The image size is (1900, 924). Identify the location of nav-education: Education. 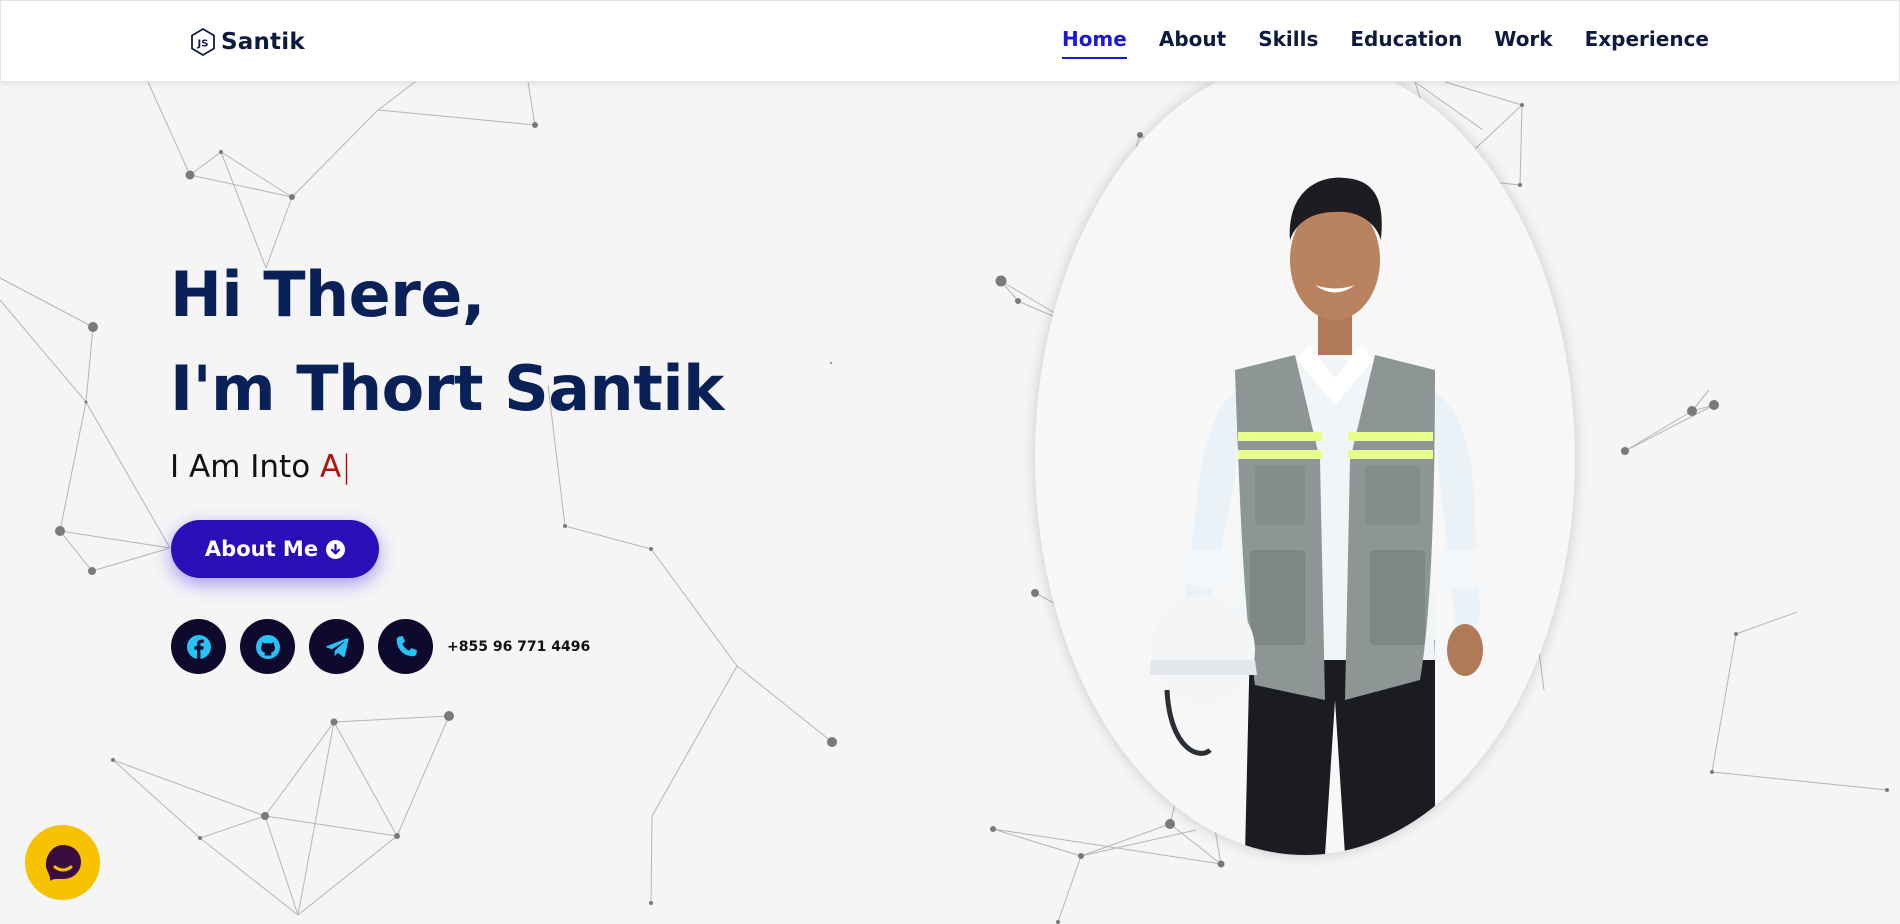
(1406, 43).